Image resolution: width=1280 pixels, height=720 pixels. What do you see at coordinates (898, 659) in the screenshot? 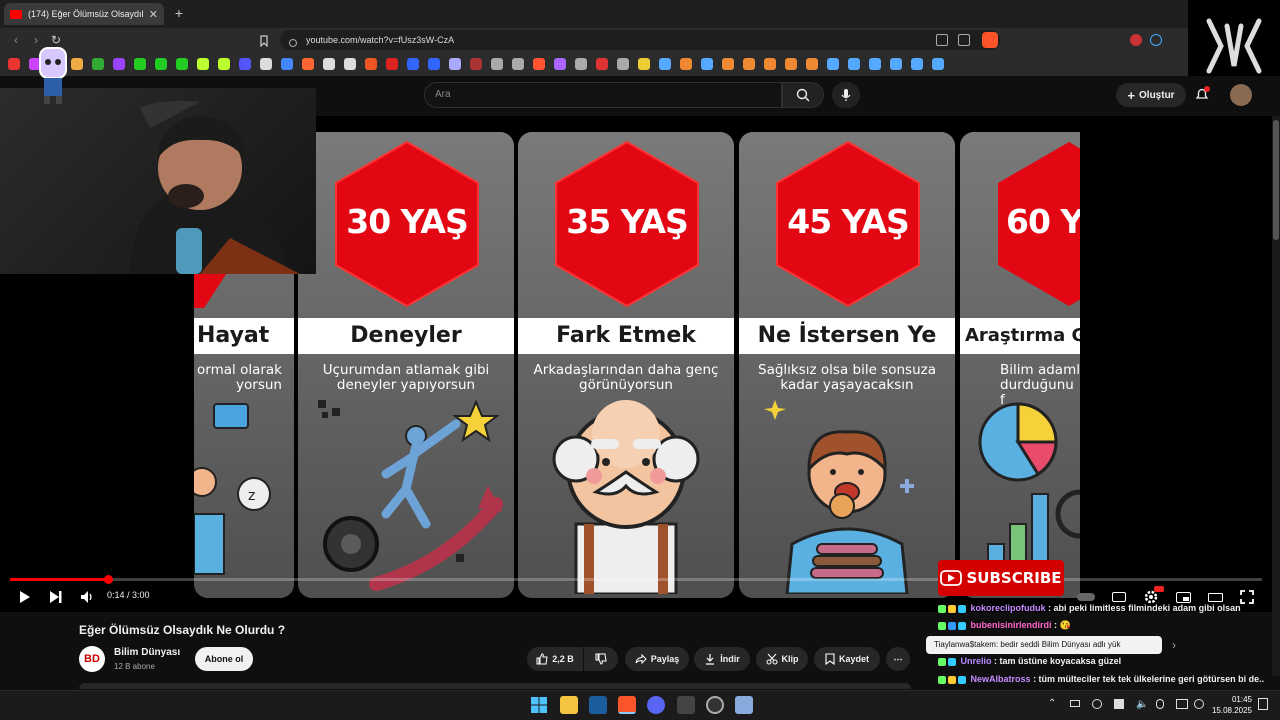
I see `more-actions-button: ⋯` at bounding box center [898, 659].